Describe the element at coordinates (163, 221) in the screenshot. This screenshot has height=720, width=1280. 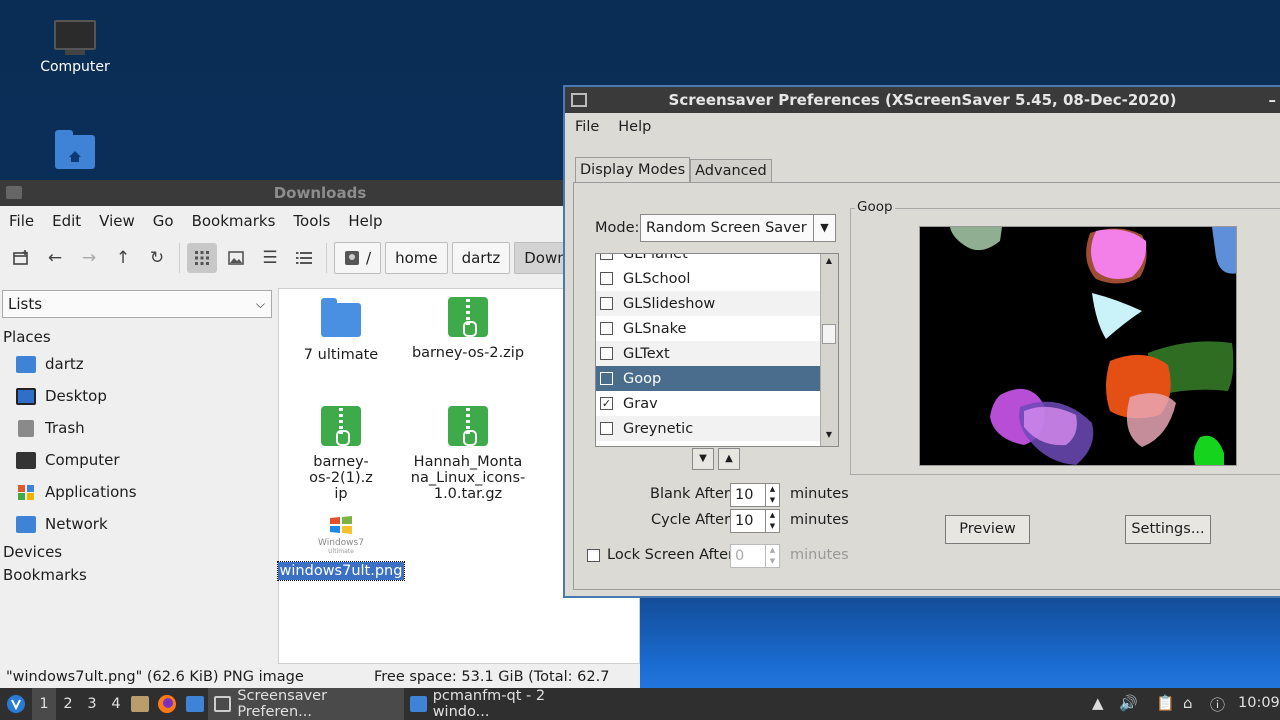
I see `menu-go: Go` at that location.